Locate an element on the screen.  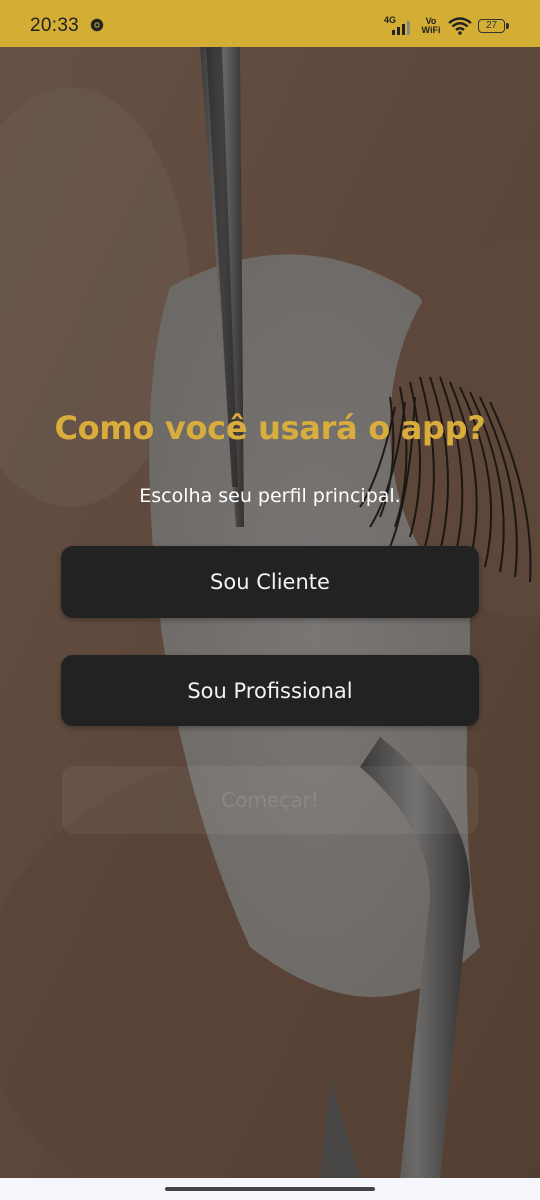
page-title: Como você usará o app? is located at coordinates (270, 428).